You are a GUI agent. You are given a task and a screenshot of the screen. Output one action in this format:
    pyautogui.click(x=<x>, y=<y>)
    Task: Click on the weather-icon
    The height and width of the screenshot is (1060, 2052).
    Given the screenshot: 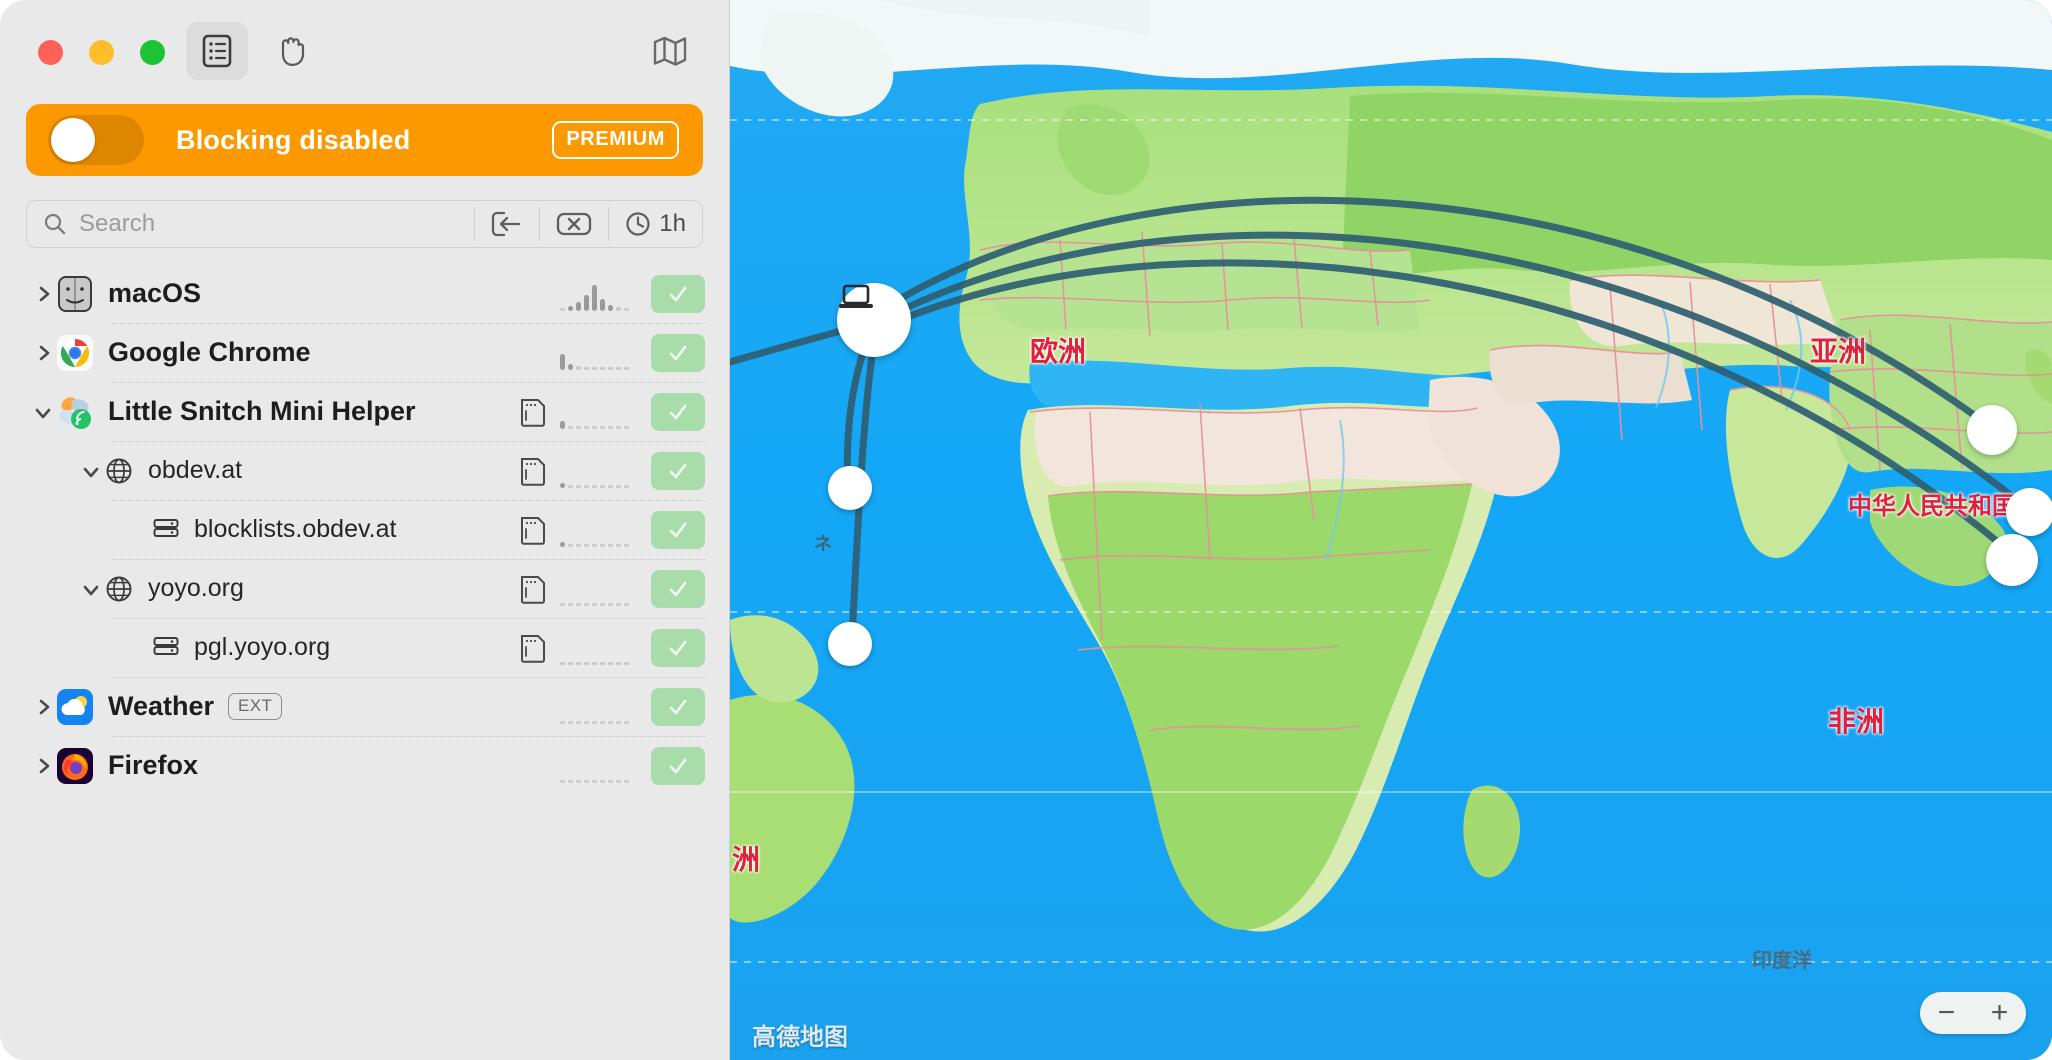 What is the action you would take?
    pyautogui.click(x=75, y=707)
    